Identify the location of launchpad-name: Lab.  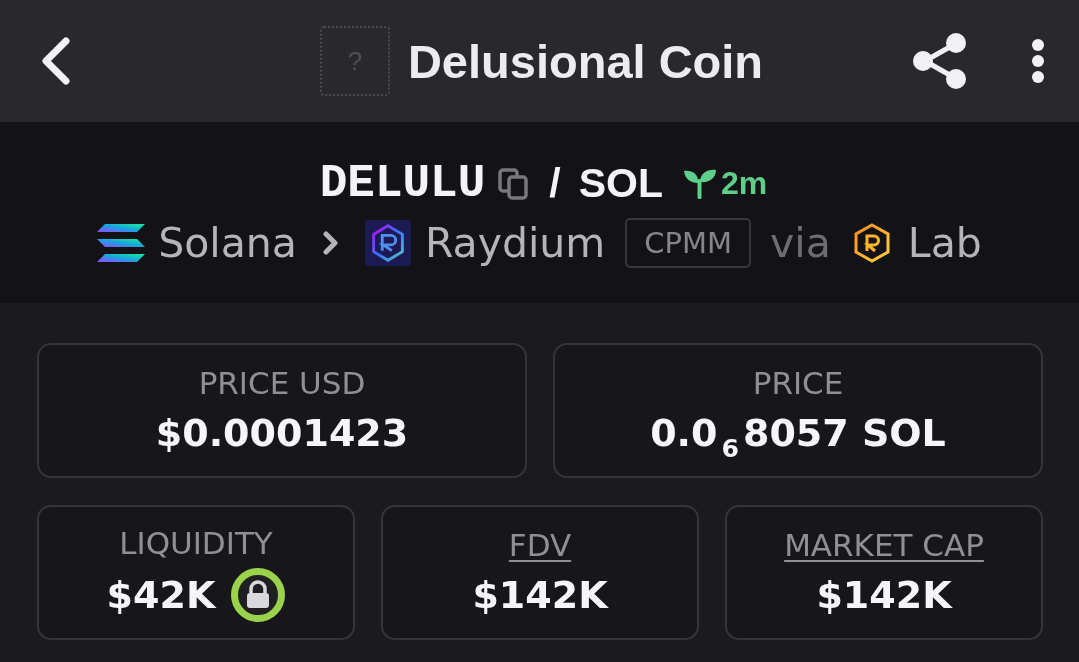
(944, 242).